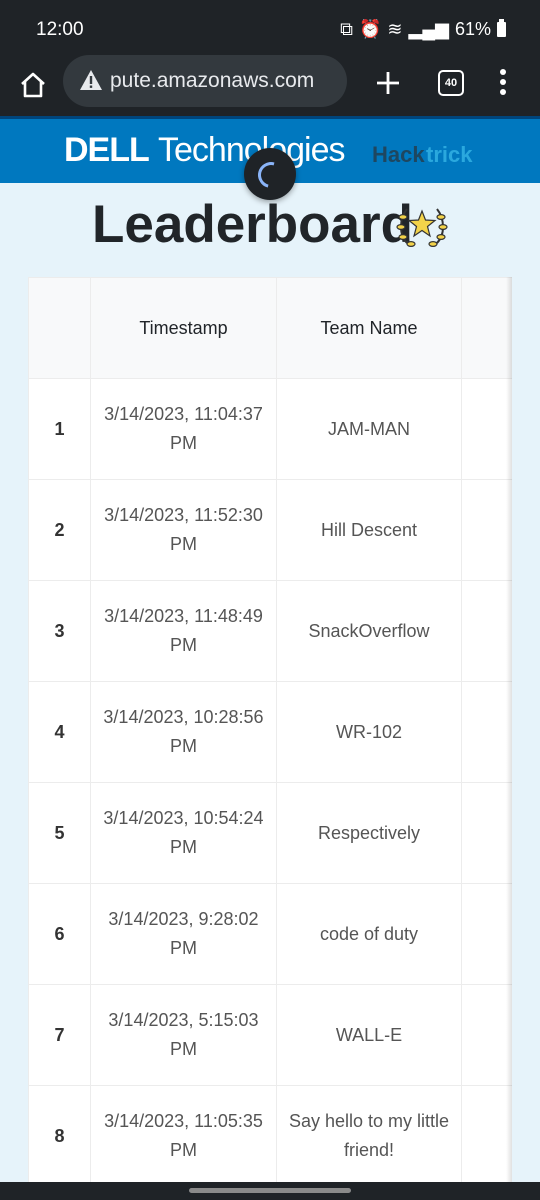 The width and height of the screenshot is (540, 1200). I want to click on table-row: 2 3/14/2023, 11:52:30 PM Hill Descent, so click(270, 530).